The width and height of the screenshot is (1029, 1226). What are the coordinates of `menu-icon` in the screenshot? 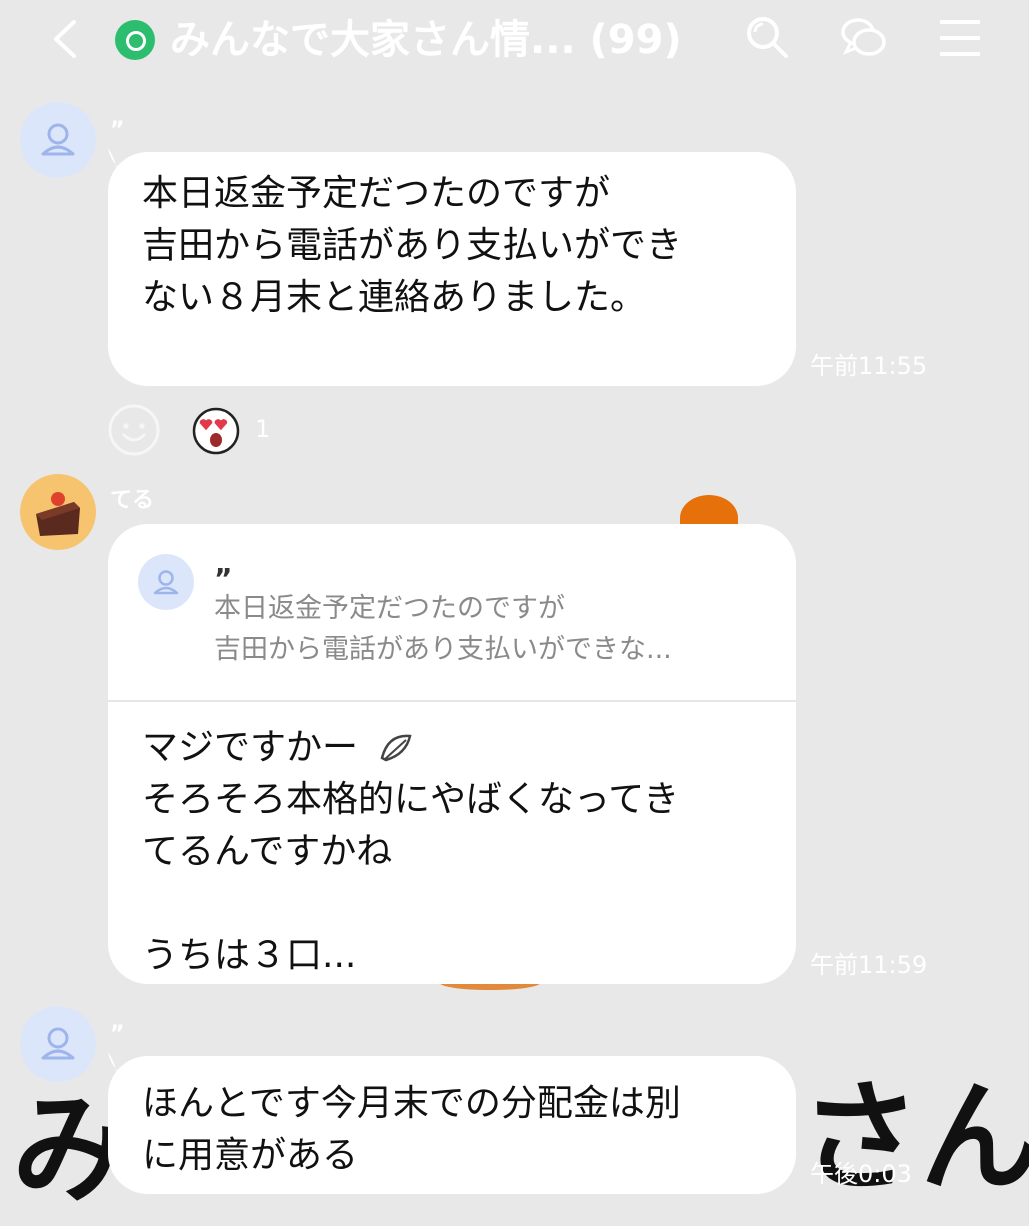 It's located at (960, 38).